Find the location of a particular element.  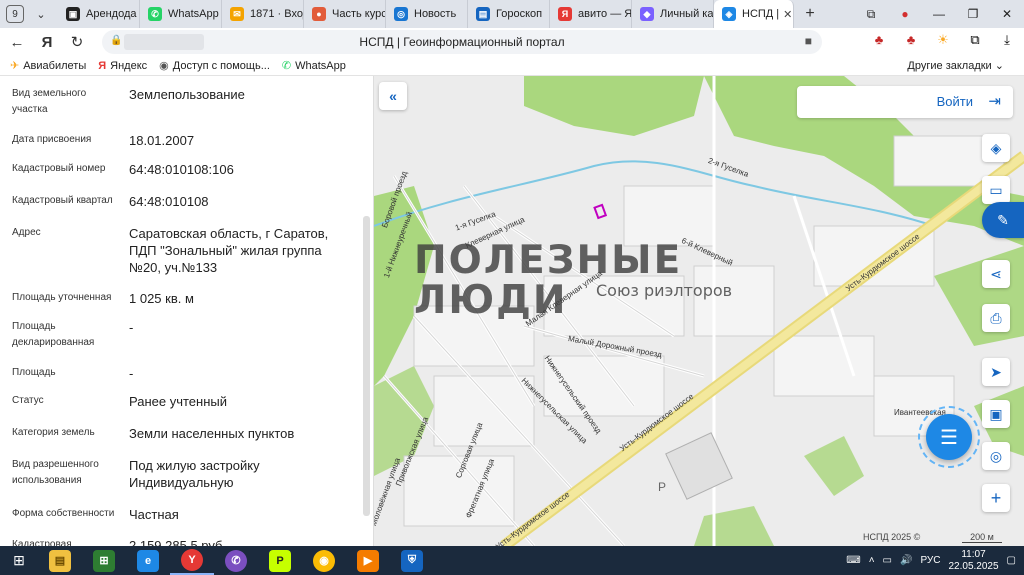

browser-tab: ◎ Новость is located at coordinates (427, 14).